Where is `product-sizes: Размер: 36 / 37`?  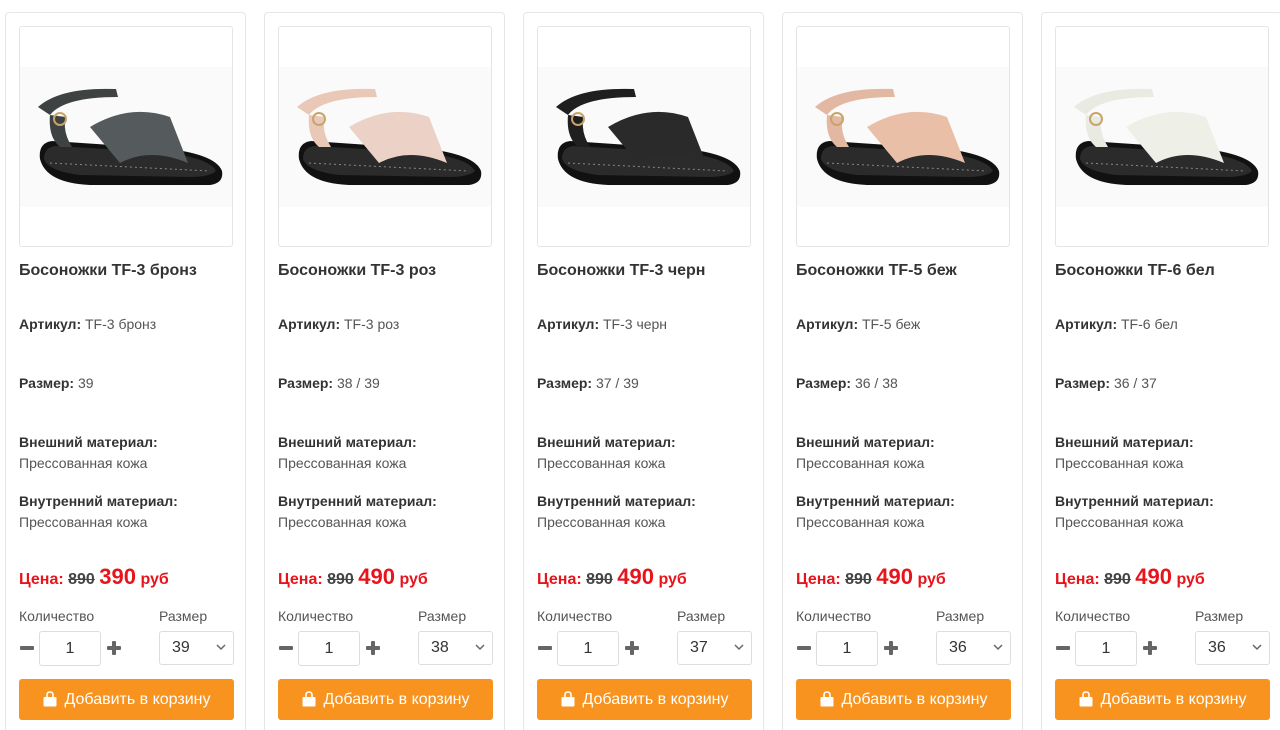 product-sizes: Размер: 36 / 37 is located at coordinates (1106, 383).